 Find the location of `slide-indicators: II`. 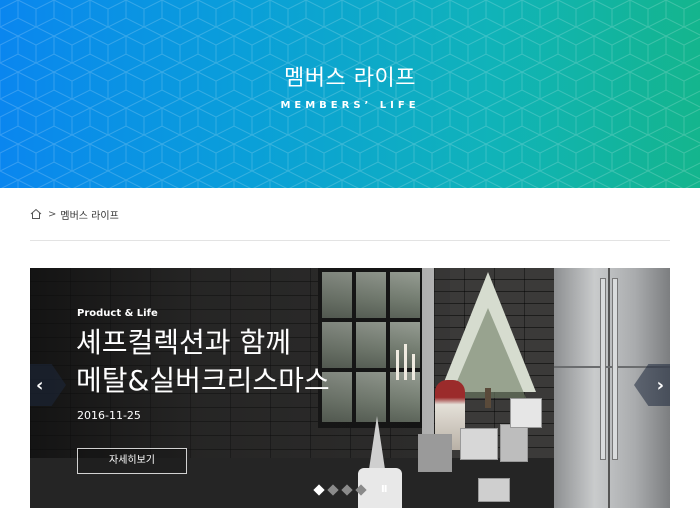

slide-indicators: II is located at coordinates (350, 489).